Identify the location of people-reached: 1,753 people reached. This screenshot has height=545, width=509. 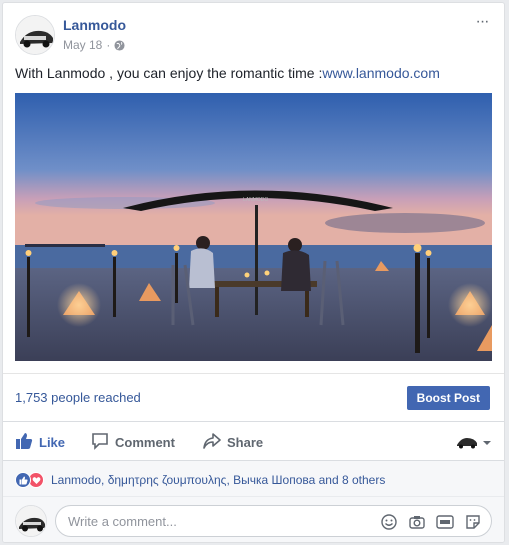
(78, 397).